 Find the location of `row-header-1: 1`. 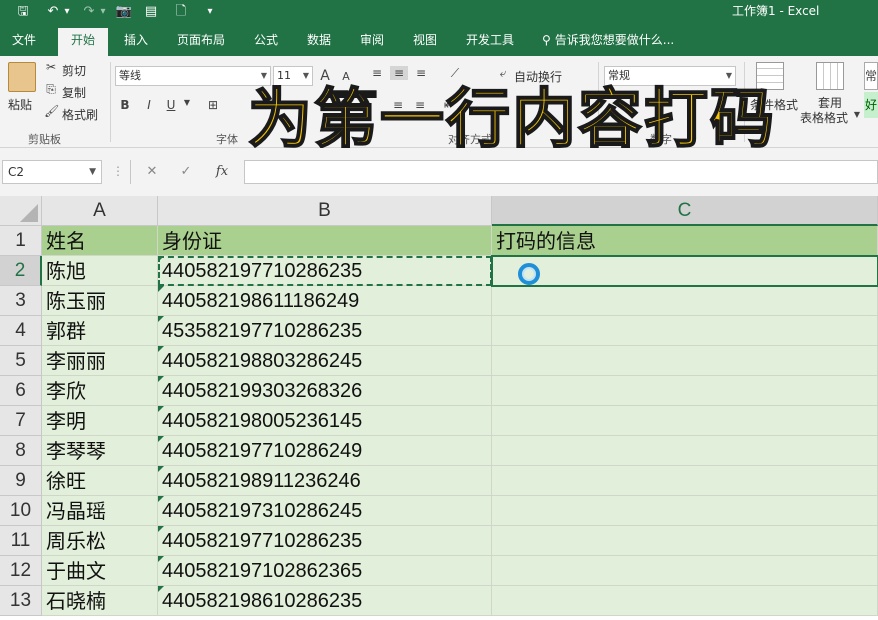

row-header-1: 1 is located at coordinates (21, 241).